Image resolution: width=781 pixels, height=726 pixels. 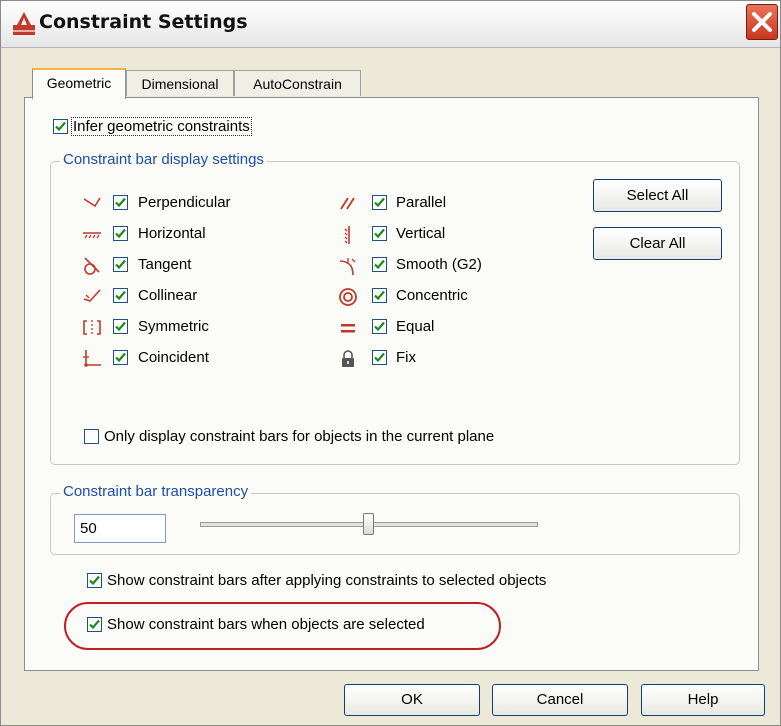 What do you see at coordinates (92, 202) in the screenshot?
I see `perpendicular-icon` at bounding box center [92, 202].